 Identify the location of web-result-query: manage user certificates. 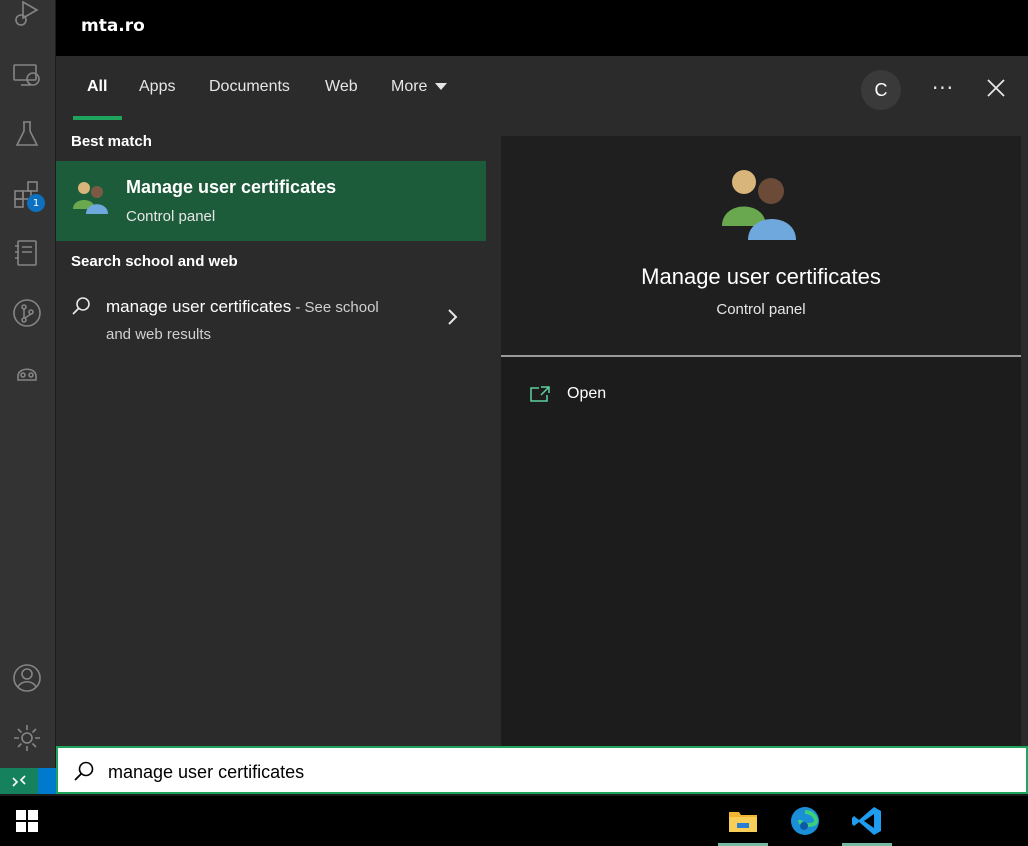
(199, 306).